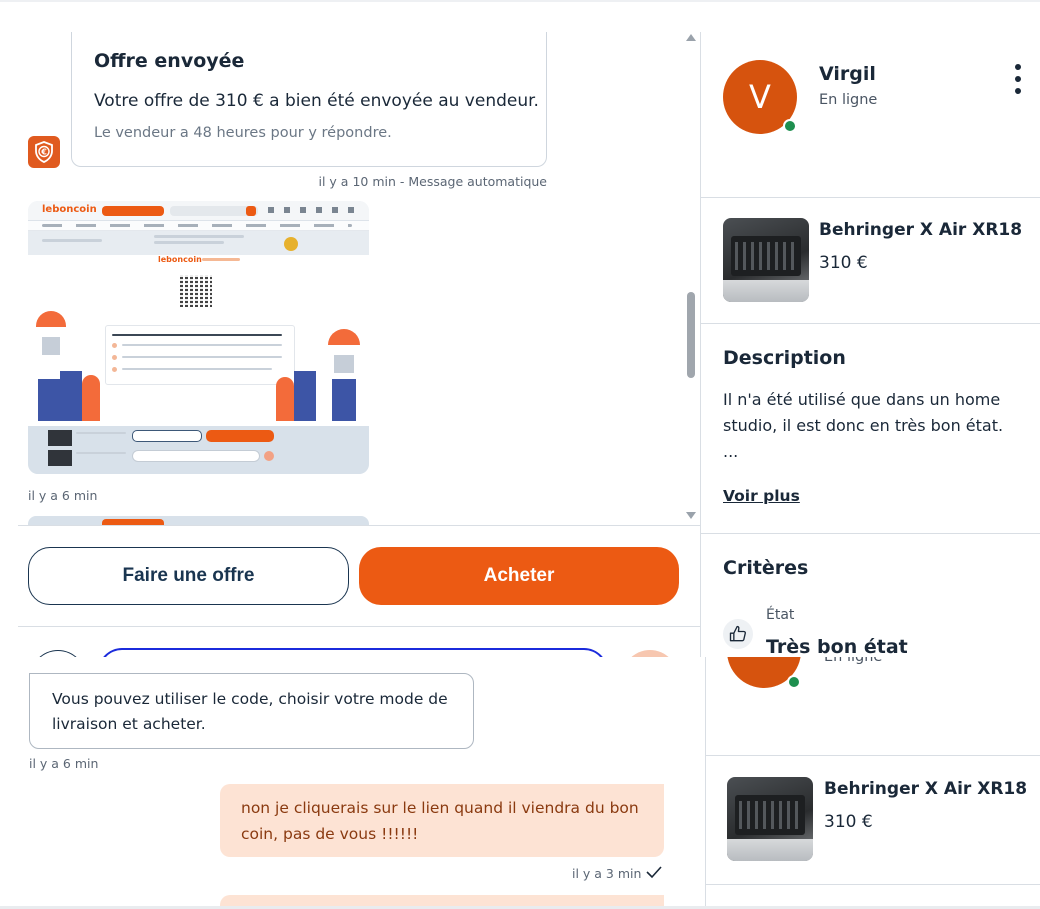 The height and width of the screenshot is (909, 1040). I want to click on thumbs-up-icon, so click(738, 634).